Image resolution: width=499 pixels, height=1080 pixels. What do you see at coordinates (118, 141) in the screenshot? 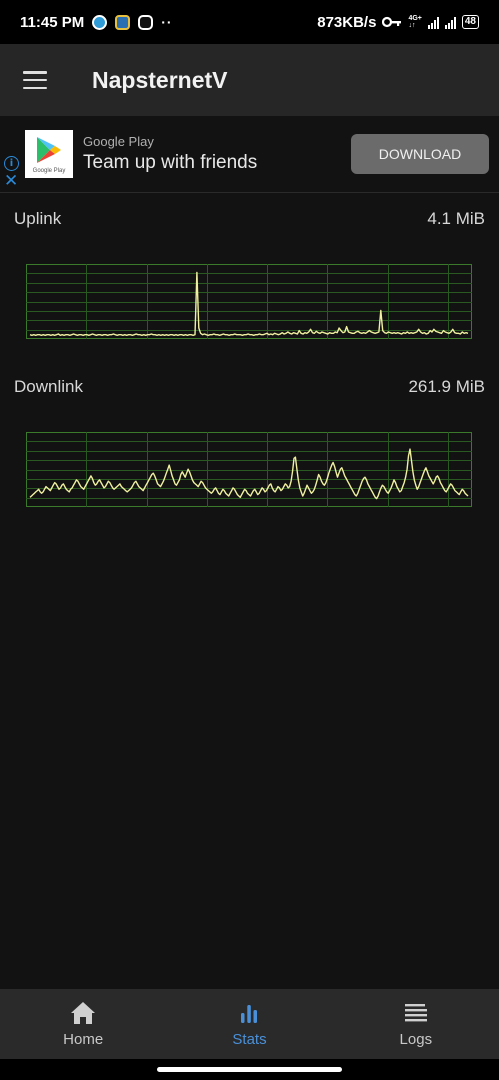
I see `ad-source: Google Play` at bounding box center [118, 141].